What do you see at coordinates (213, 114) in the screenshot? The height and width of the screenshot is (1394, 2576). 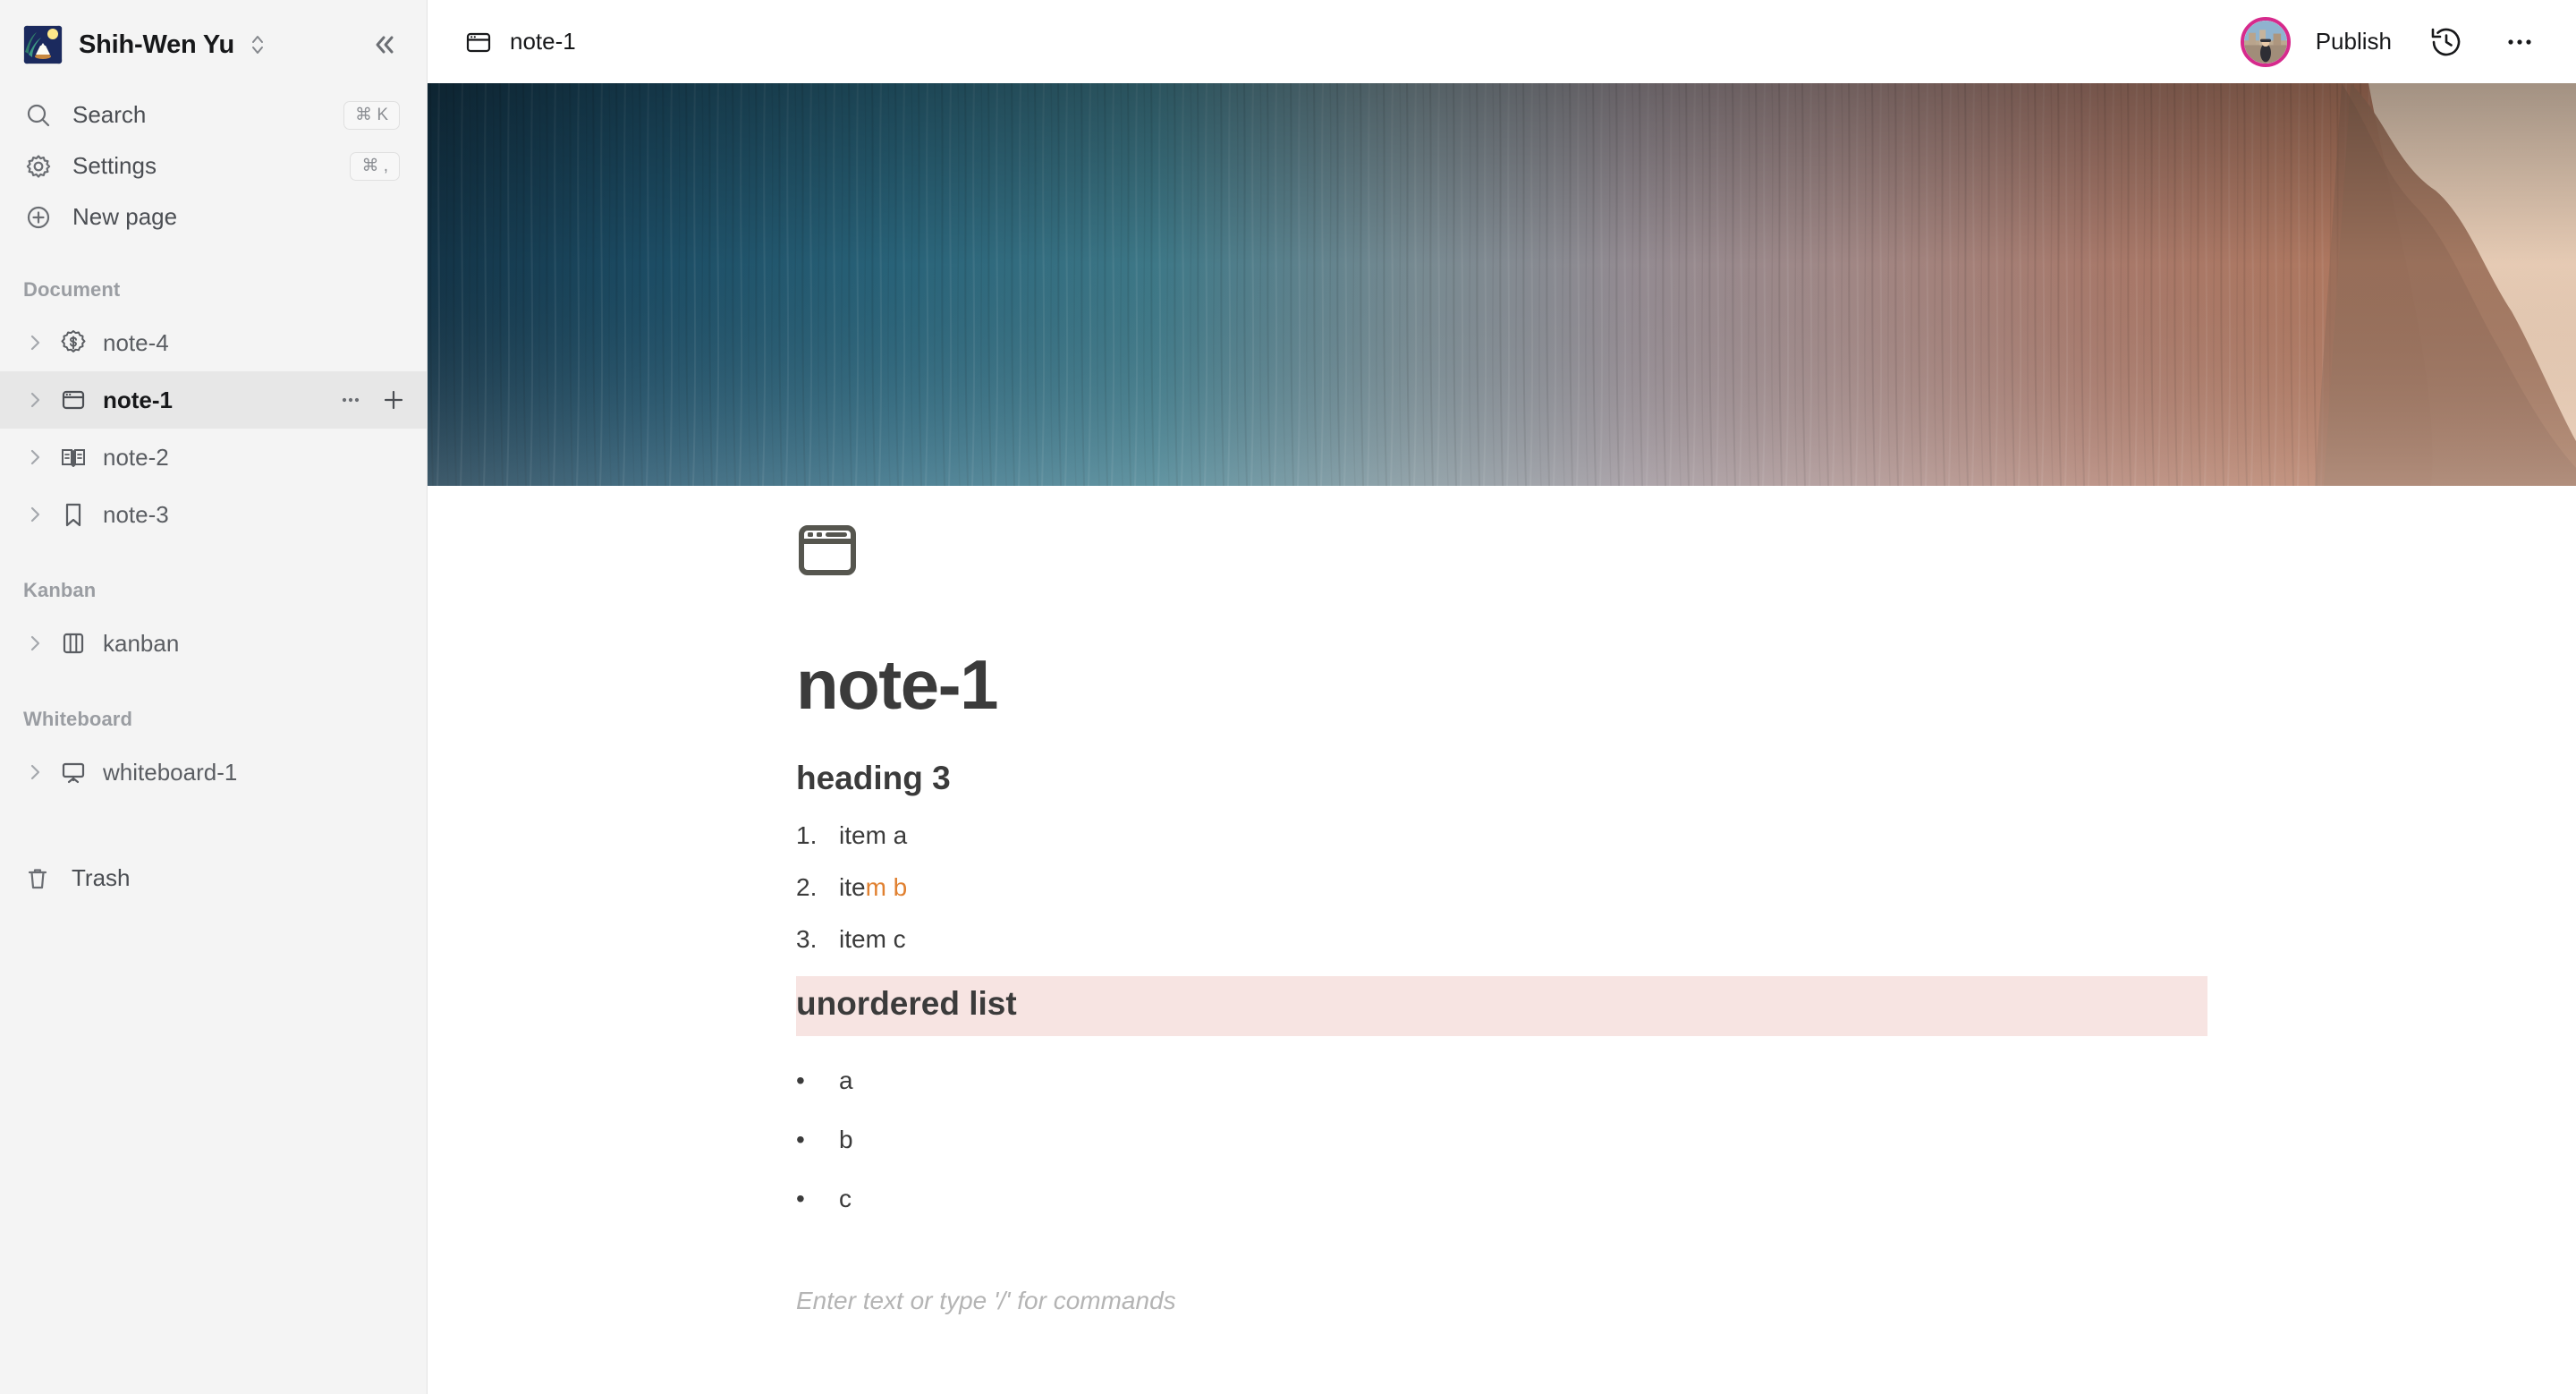 I see `sidebar-item-search: Search ⌘ K` at bounding box center [213, 114].